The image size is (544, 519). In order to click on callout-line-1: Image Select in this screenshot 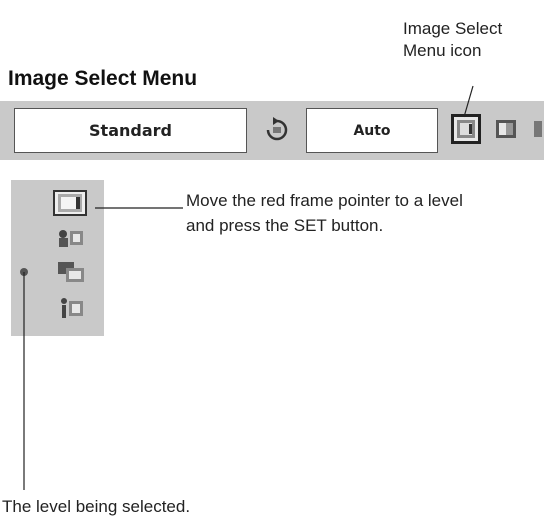, I will do `click(453, 28)`.